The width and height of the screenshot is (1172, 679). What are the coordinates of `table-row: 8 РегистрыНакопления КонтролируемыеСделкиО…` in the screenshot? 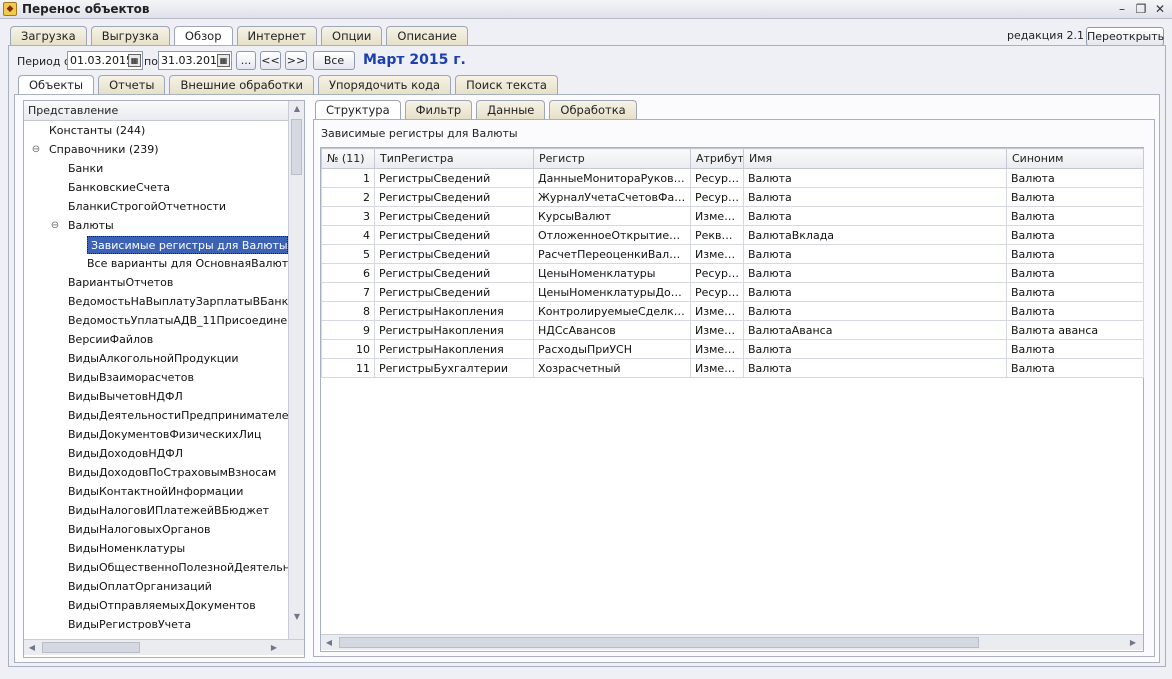 It's located at (732, 311).